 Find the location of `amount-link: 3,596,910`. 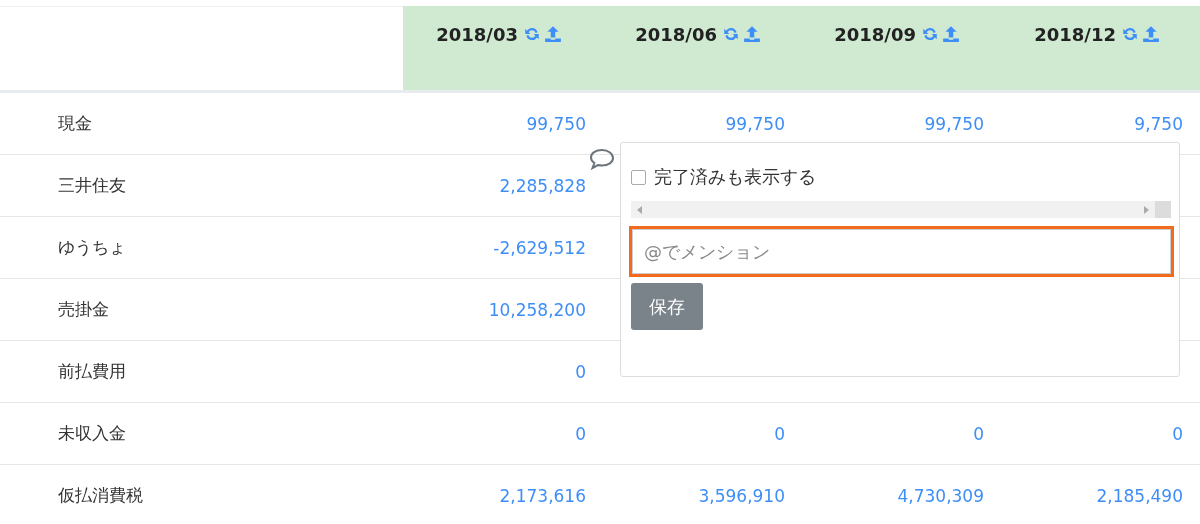

amount-link: 3,596,910 is located at coordinates (741, 495).